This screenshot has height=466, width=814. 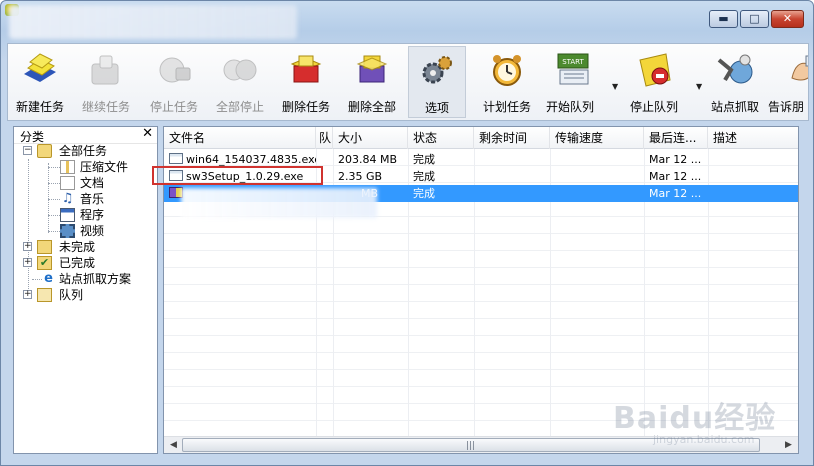 I want to click on start-queue-label: 开始队列, so click(x=569, y=107).